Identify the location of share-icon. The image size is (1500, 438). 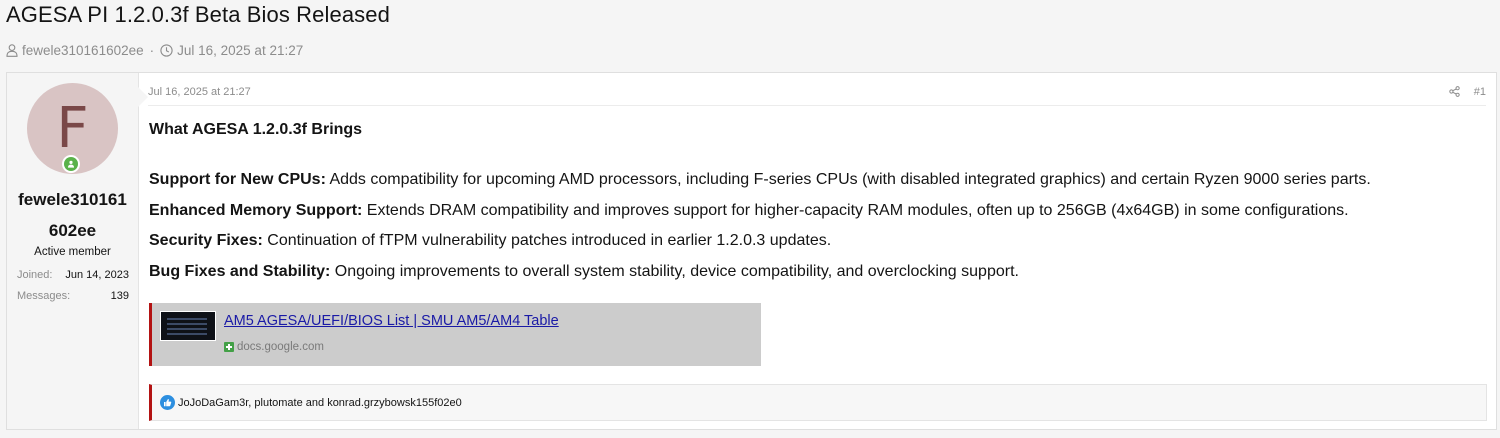
(1454, 93).